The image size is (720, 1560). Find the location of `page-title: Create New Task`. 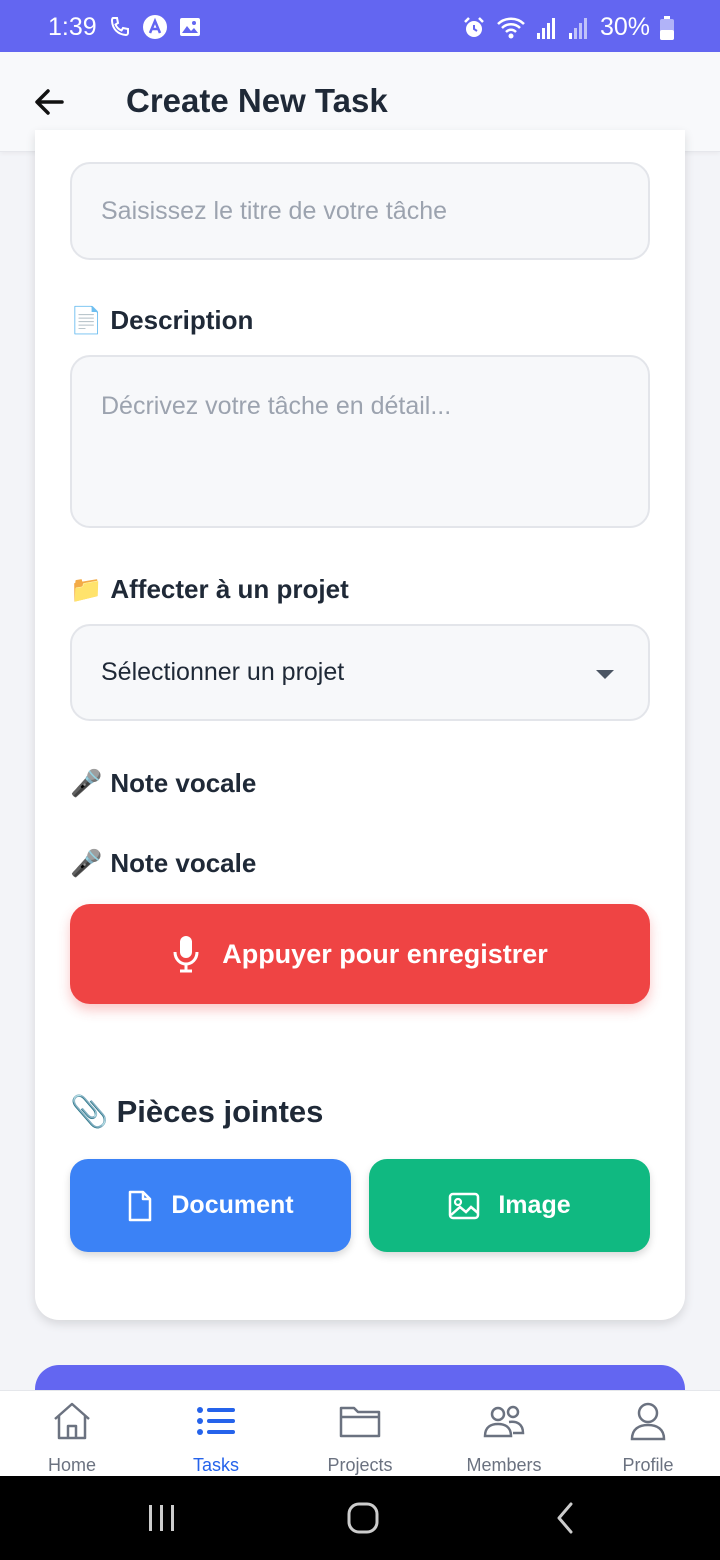

page-title: Create New Task is located at coordinates (257, 100).